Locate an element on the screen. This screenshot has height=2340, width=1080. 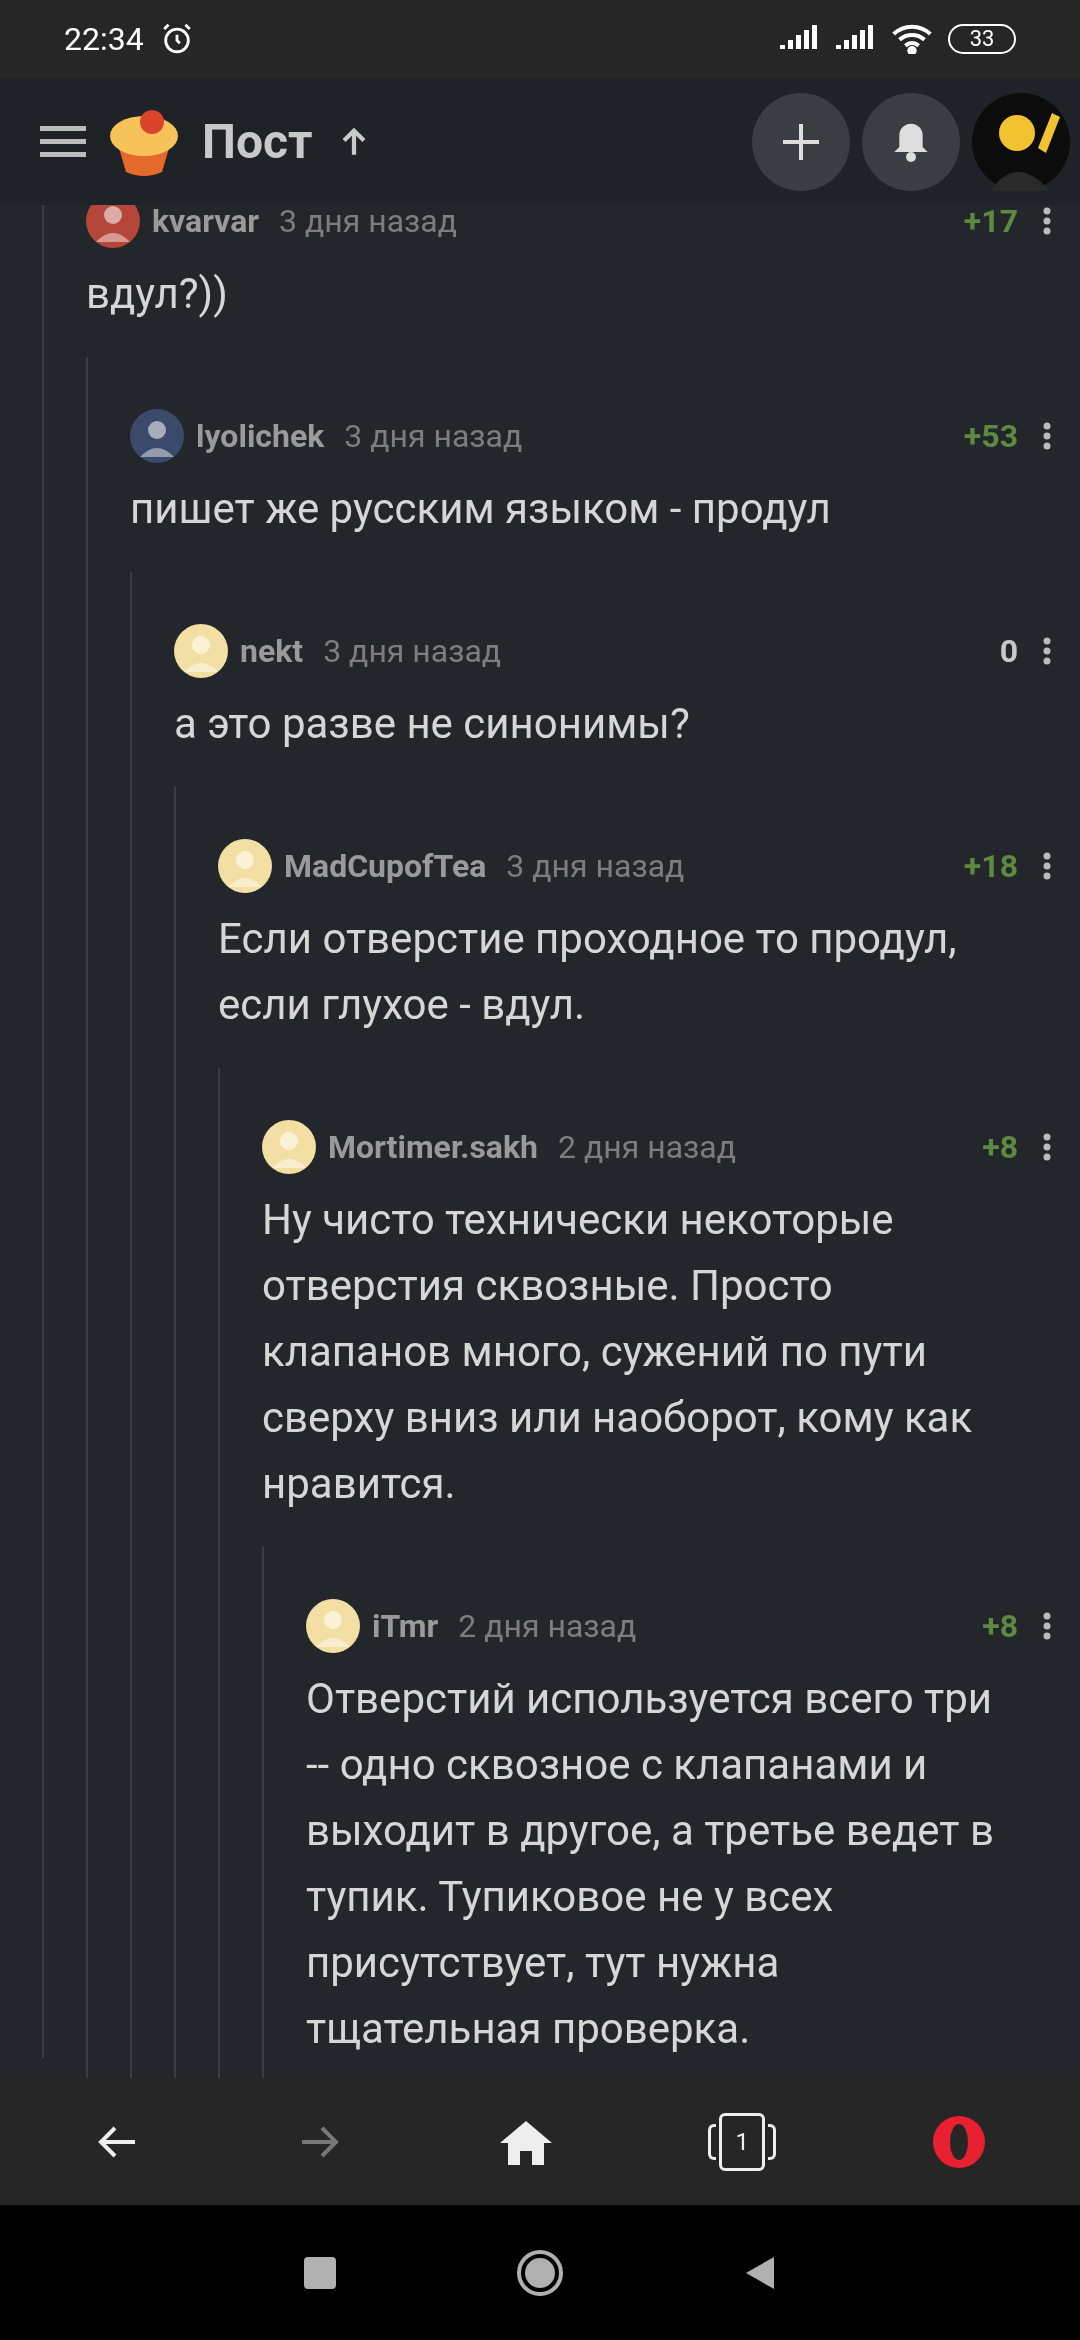
comment-score: +53 is located at coordinates (990, 436).